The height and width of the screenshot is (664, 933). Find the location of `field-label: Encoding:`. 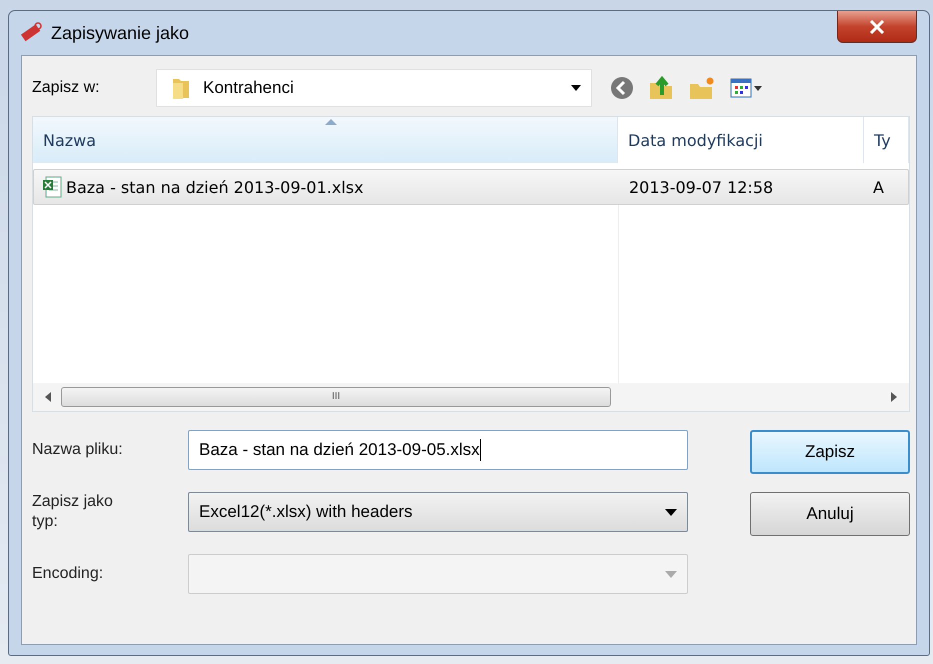

field-label: Encoding: is located at coordinates (68, 574).